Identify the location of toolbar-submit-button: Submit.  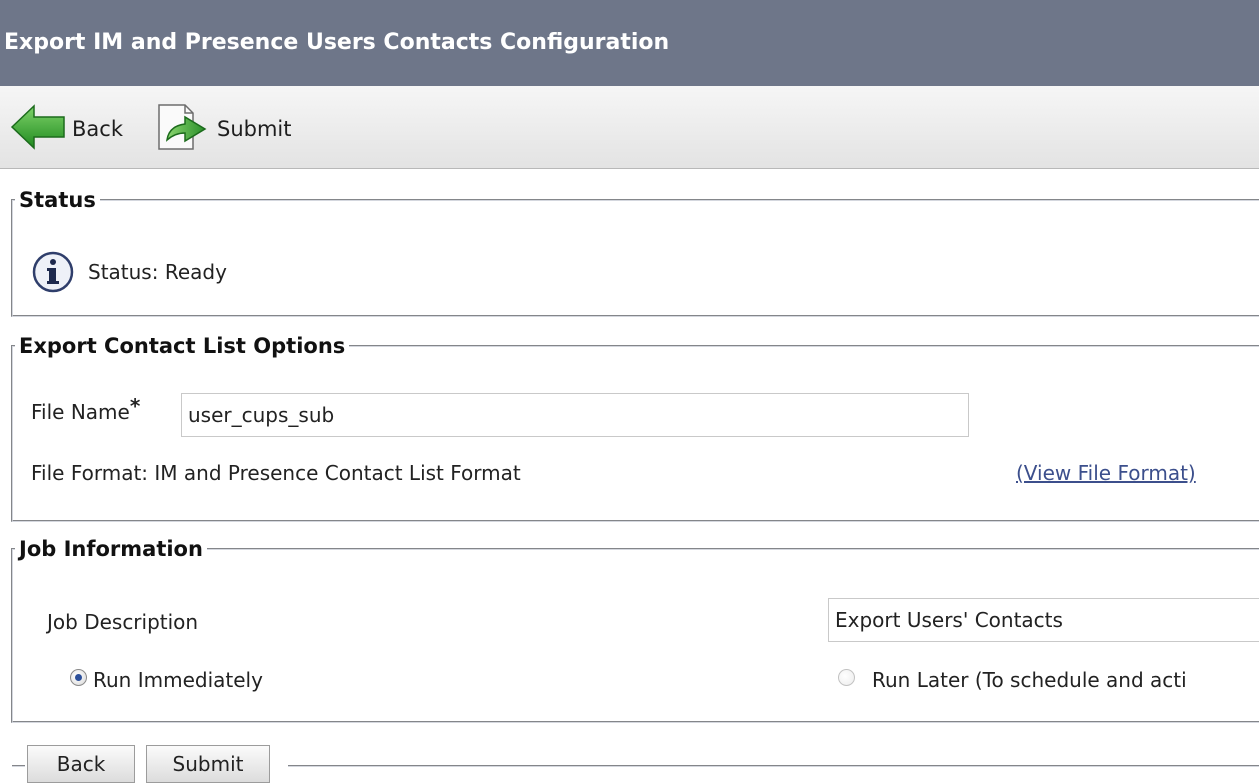
(223, 129).